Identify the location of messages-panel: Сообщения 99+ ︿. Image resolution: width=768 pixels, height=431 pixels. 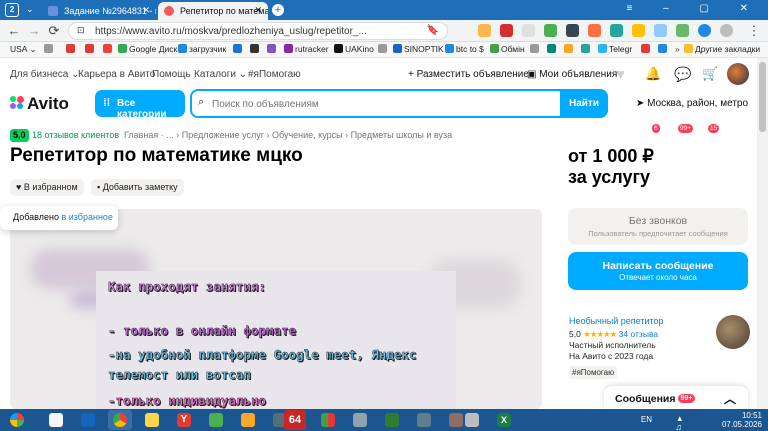
(676, 398).